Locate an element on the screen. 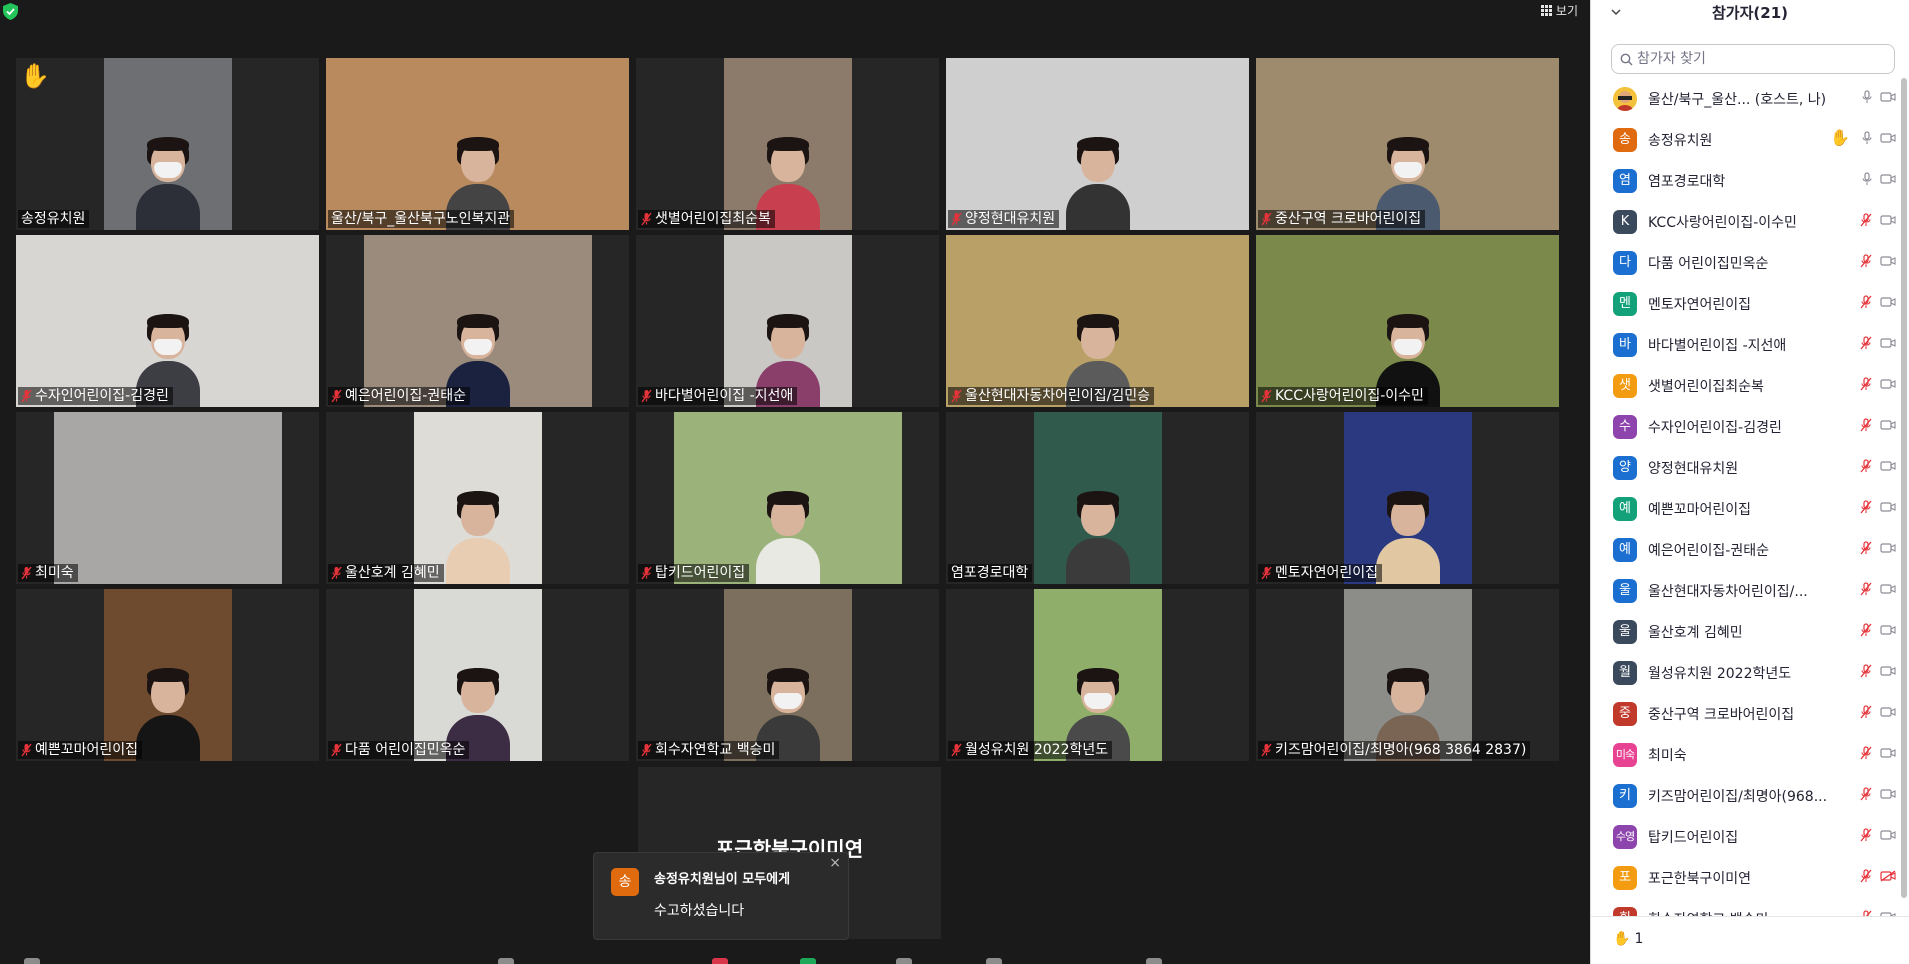  chat-notification: 송 송정유치원님이 모두에게 수고하셨습니다 × is located at coordinates (721, 896).